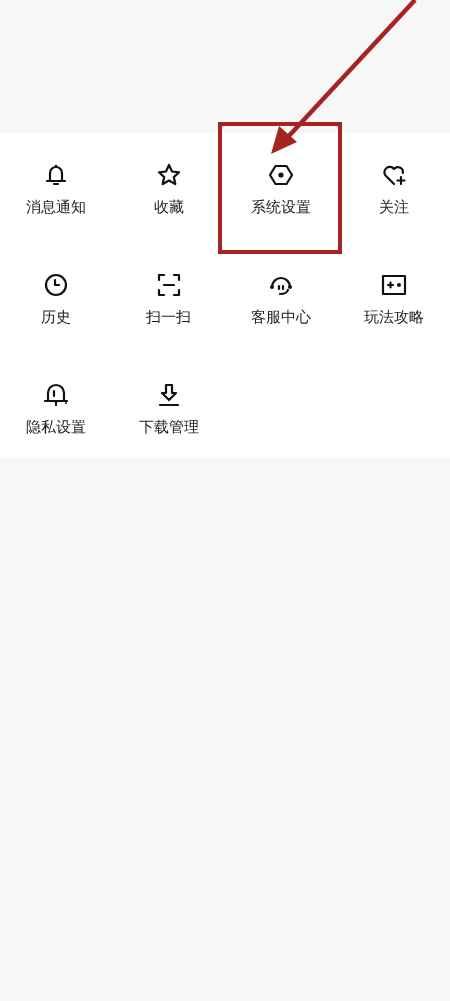 The image size is (450, 1001). What do you see at coordinates (281, 207) in the screenshot?
I see `menu-label: 系统设置` at bounding box center [281, 207].